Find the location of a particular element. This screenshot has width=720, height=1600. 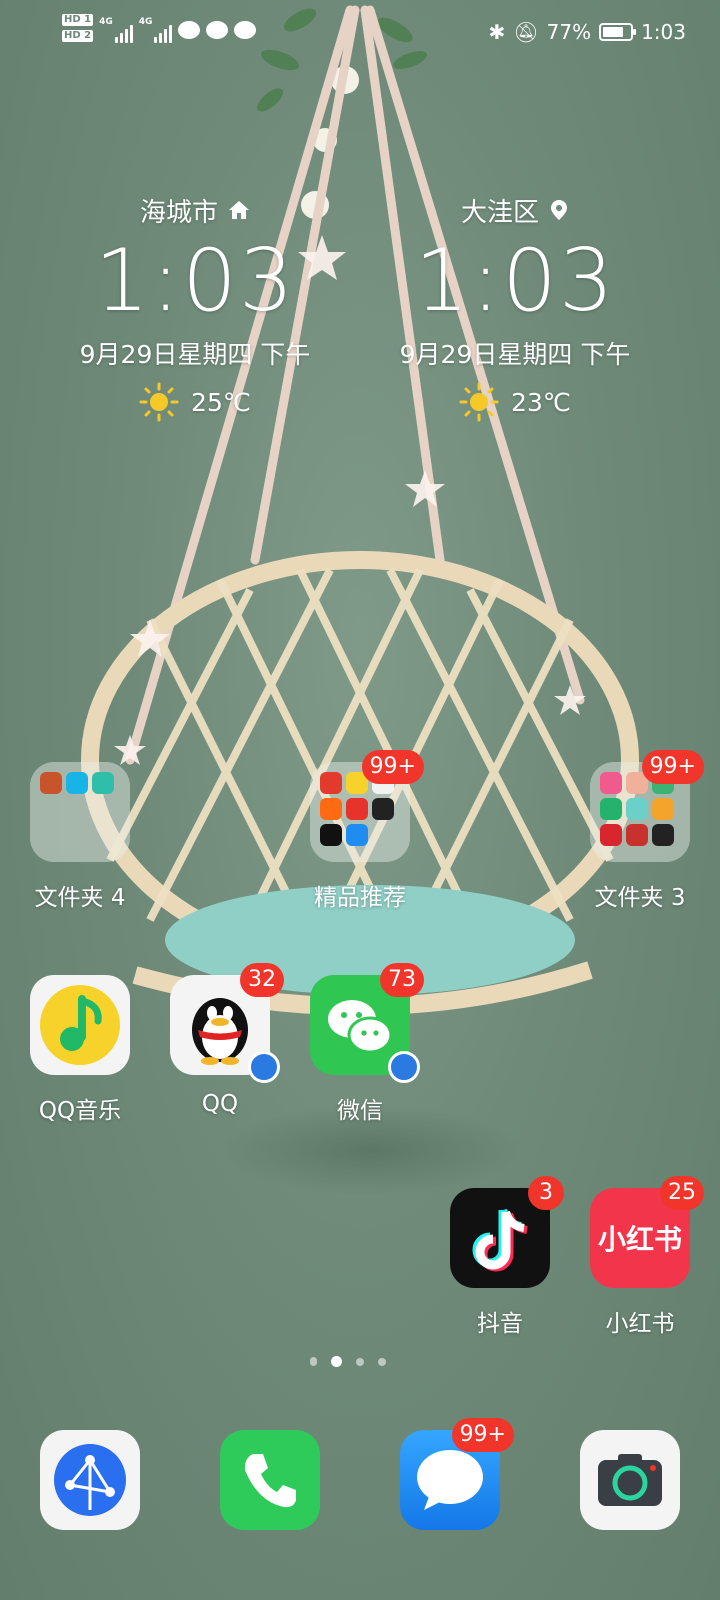

status-left: HD 1 HD 2 4G 4G is located at coordinates (159, 30).